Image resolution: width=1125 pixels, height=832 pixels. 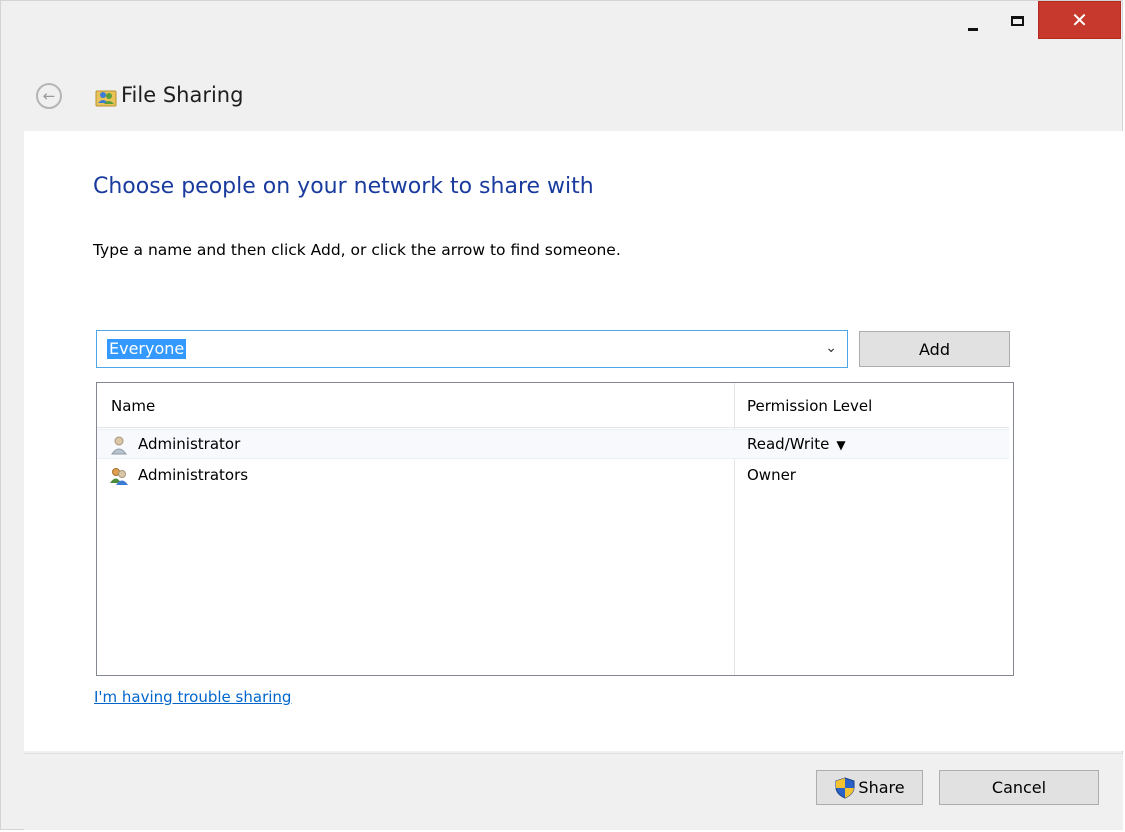 What do you see at coordinates (561, 36) in the screenshot?
I see `title-bar: ✕` at bounding box center [561, 36].